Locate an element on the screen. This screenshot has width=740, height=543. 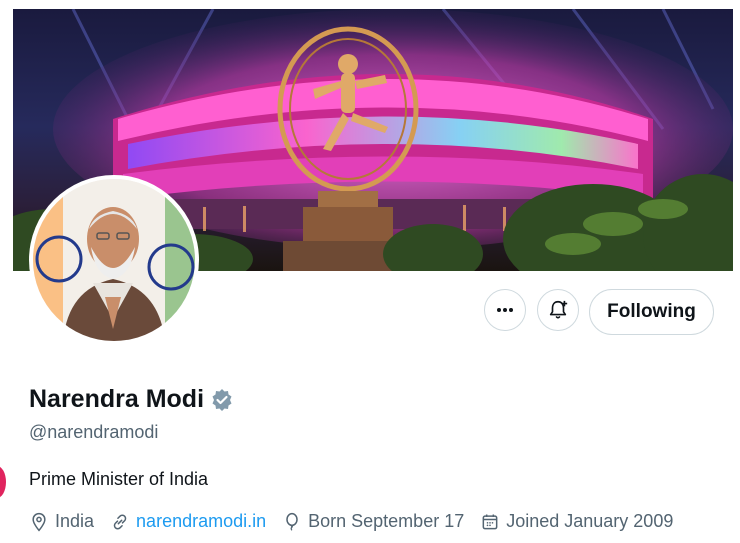
birthday-item: Born September 17 is located at coordinates (373, 521).